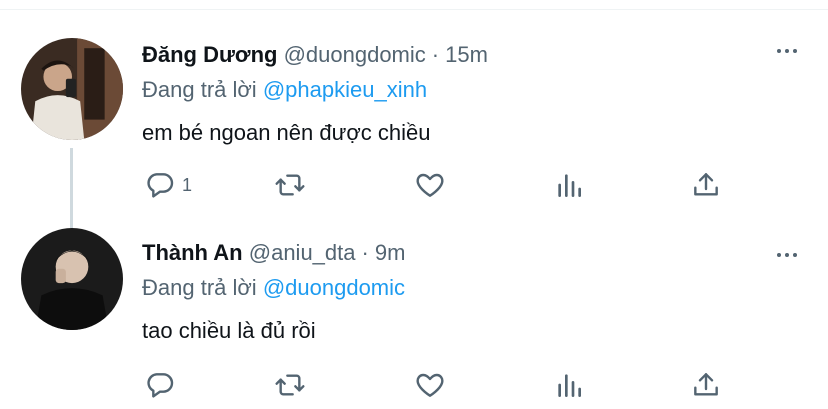 This screenshot has width=828, height=409. Describe the element at coordinates (390, 252) in the screenshot. I see `timestamp: 9m` at that location.